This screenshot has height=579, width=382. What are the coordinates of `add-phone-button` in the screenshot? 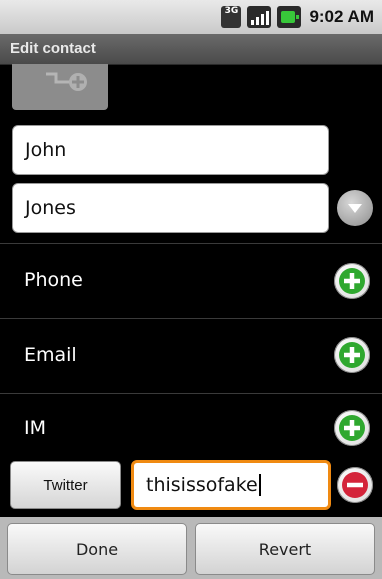 It's located at (352, 281).